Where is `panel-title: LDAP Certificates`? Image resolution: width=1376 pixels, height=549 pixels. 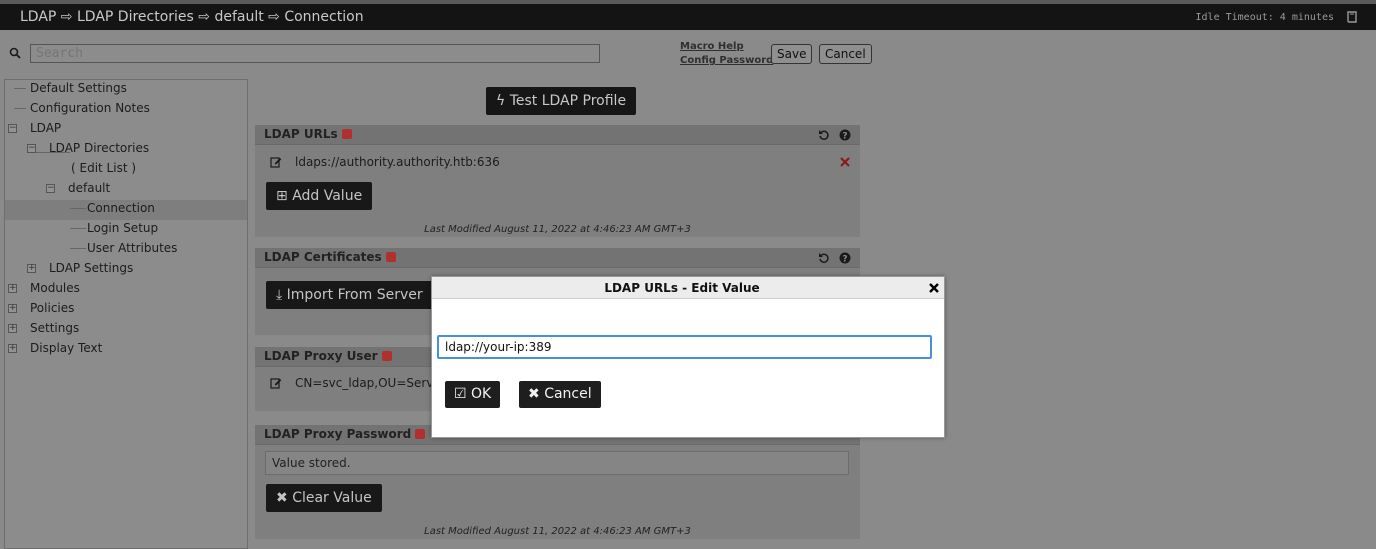
panel-title: LDAP Certificates is located at coordinates (330, 257).